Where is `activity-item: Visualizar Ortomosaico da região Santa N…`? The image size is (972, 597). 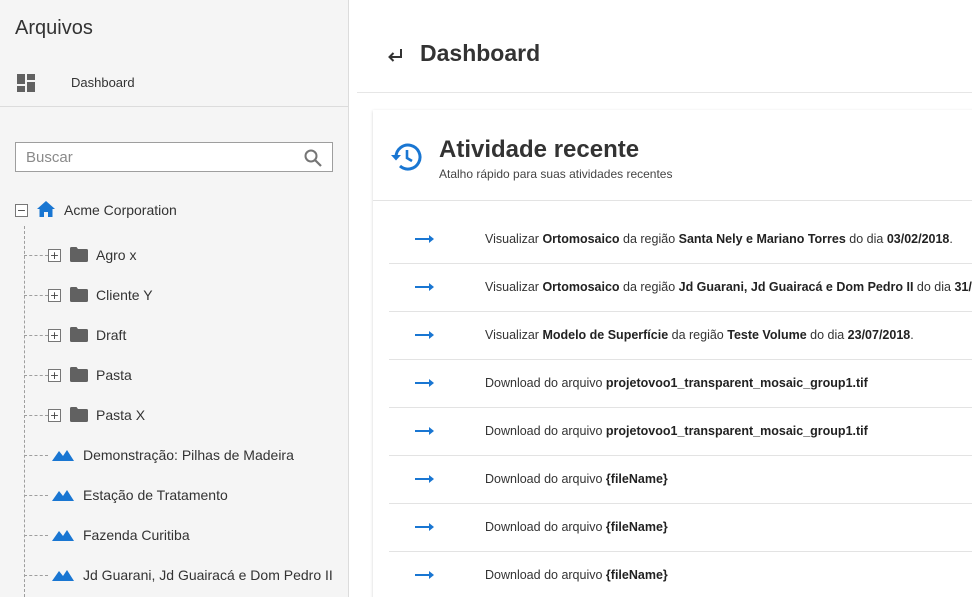 activity-item: Visualizar Ortomosaico da região Santa N… is located at coordinates (680, 240).